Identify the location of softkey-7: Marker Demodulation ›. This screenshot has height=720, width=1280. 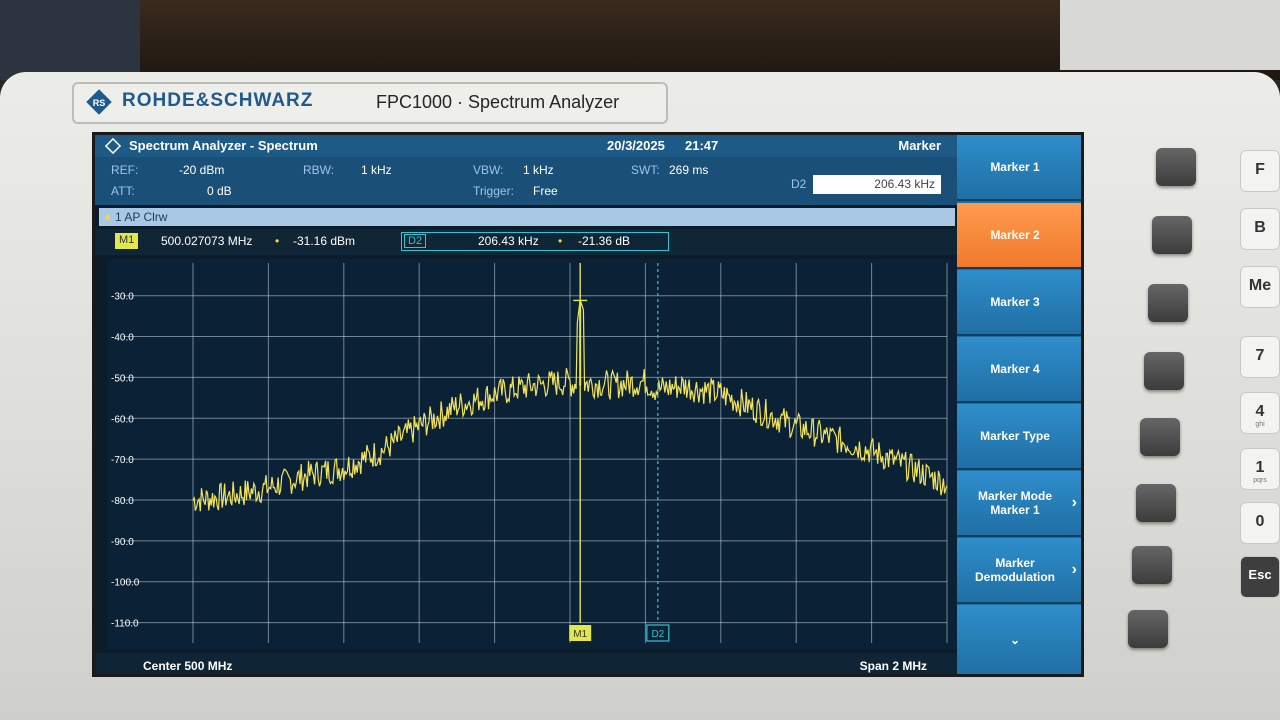
(1019, 571).